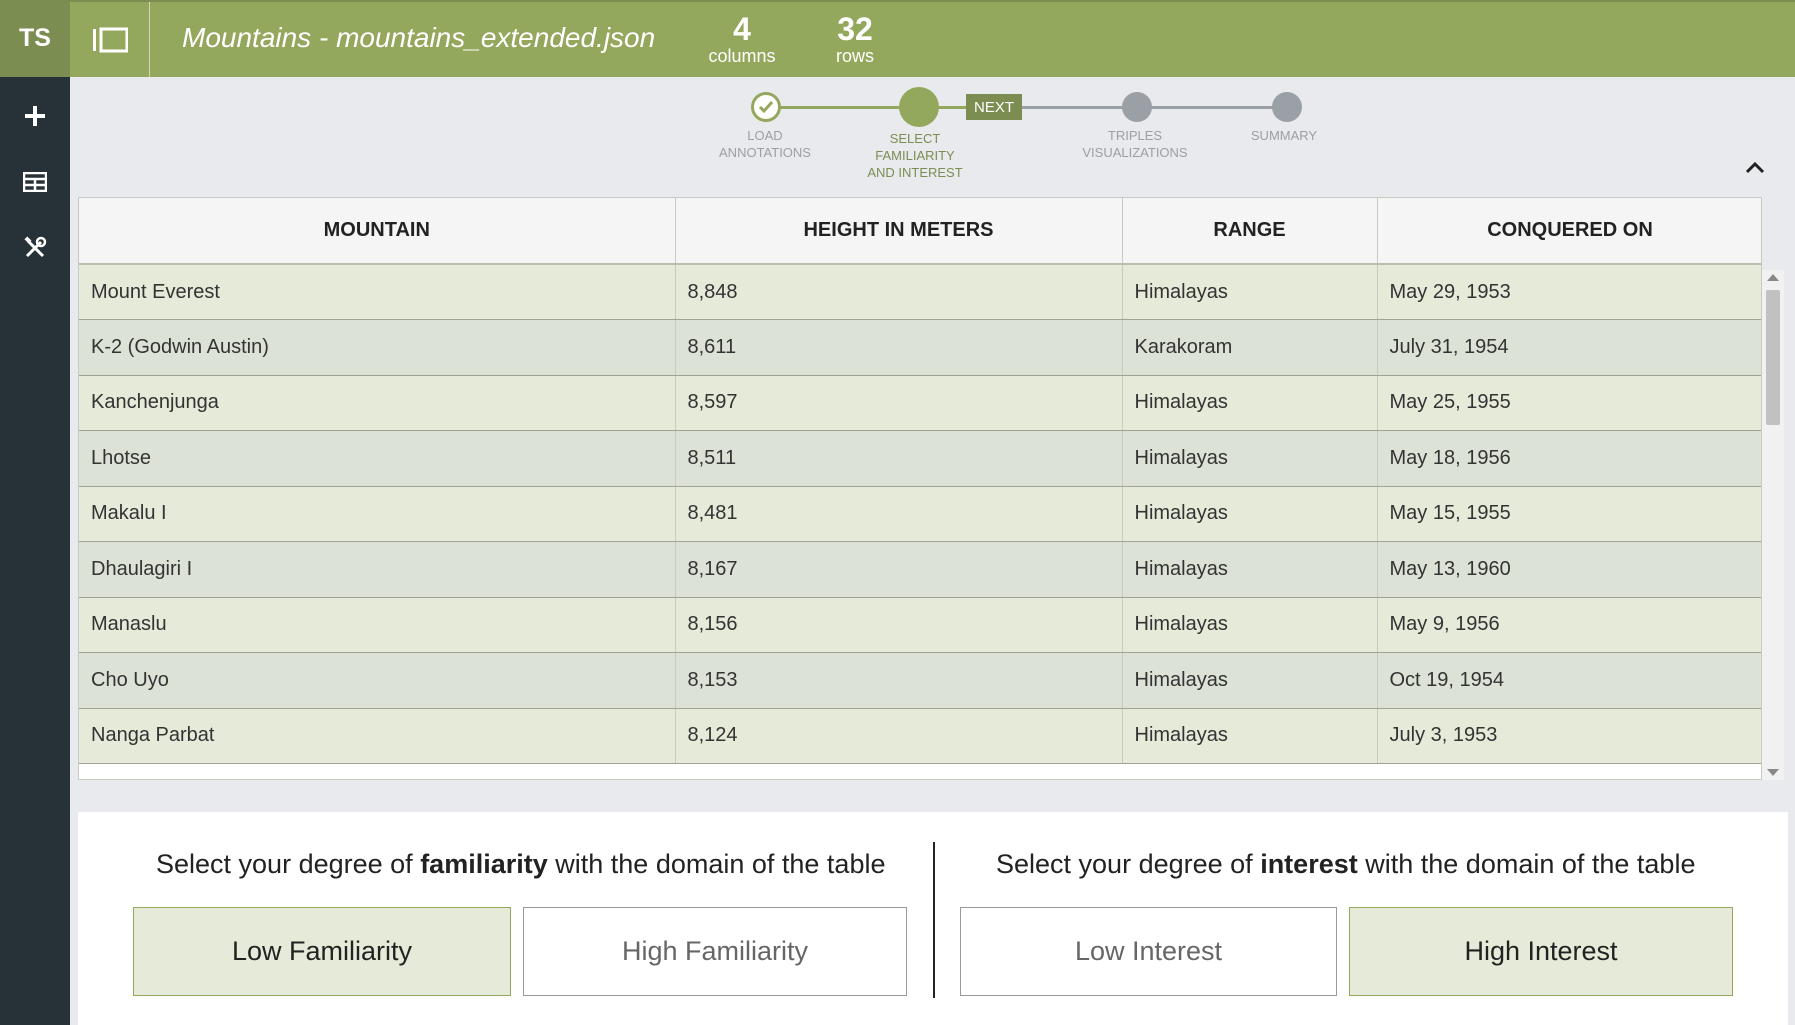 The image size is (1795, 1025). What do you see at coordinates (899, 292) in the screenshot?
I see `height-cell: 8,848` at bounding box center [899, 292].